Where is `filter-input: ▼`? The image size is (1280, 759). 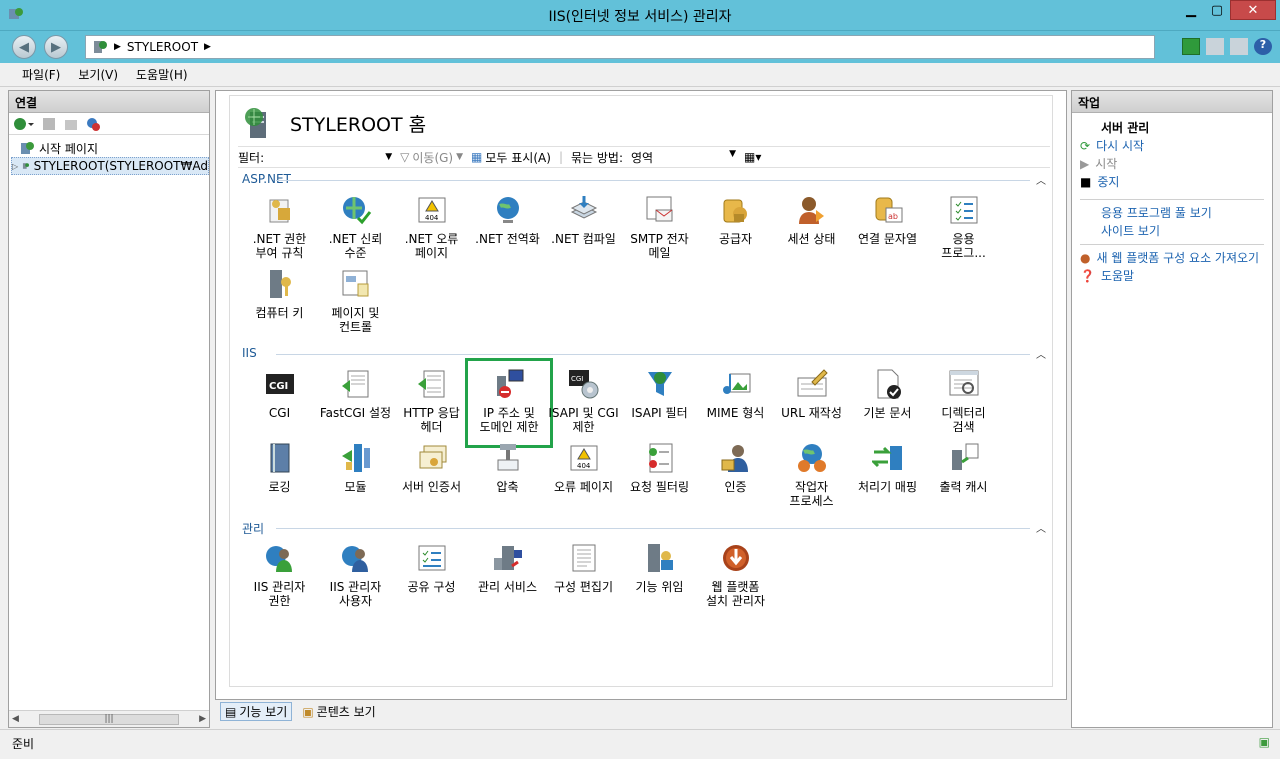
filter-input: ▼ is located at coordinates (332, 157).